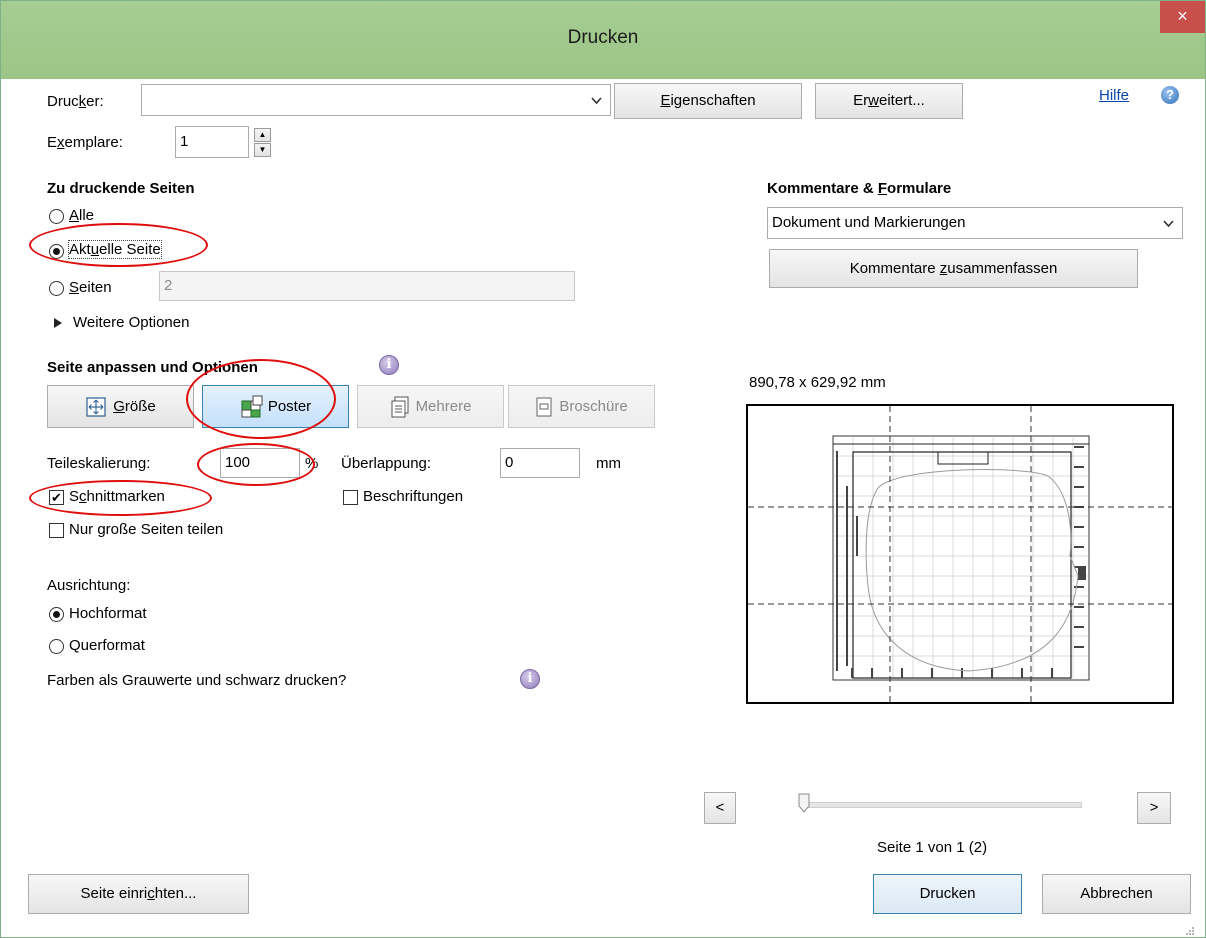  What do you see at coordinates (252, 406) in the screenshot?
I see `poster-icon` at bounding box center [252, 406].